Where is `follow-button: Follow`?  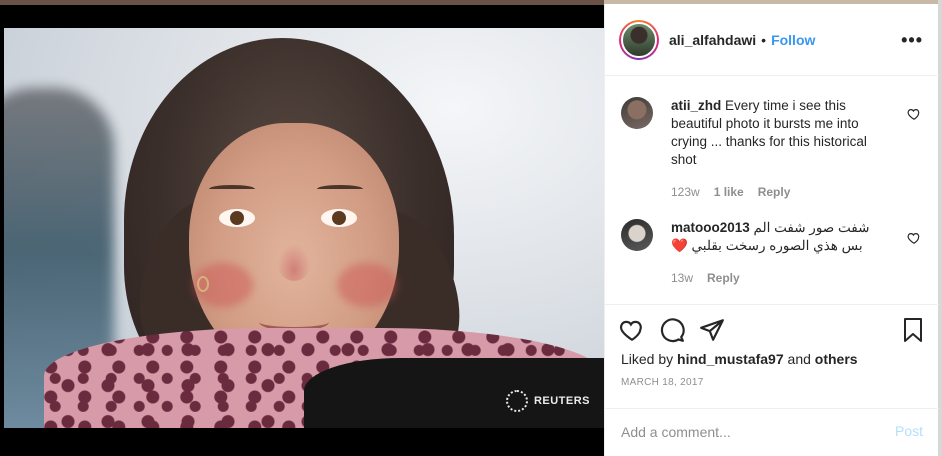
follow-button: Follow is located at coordinates (793, 40).